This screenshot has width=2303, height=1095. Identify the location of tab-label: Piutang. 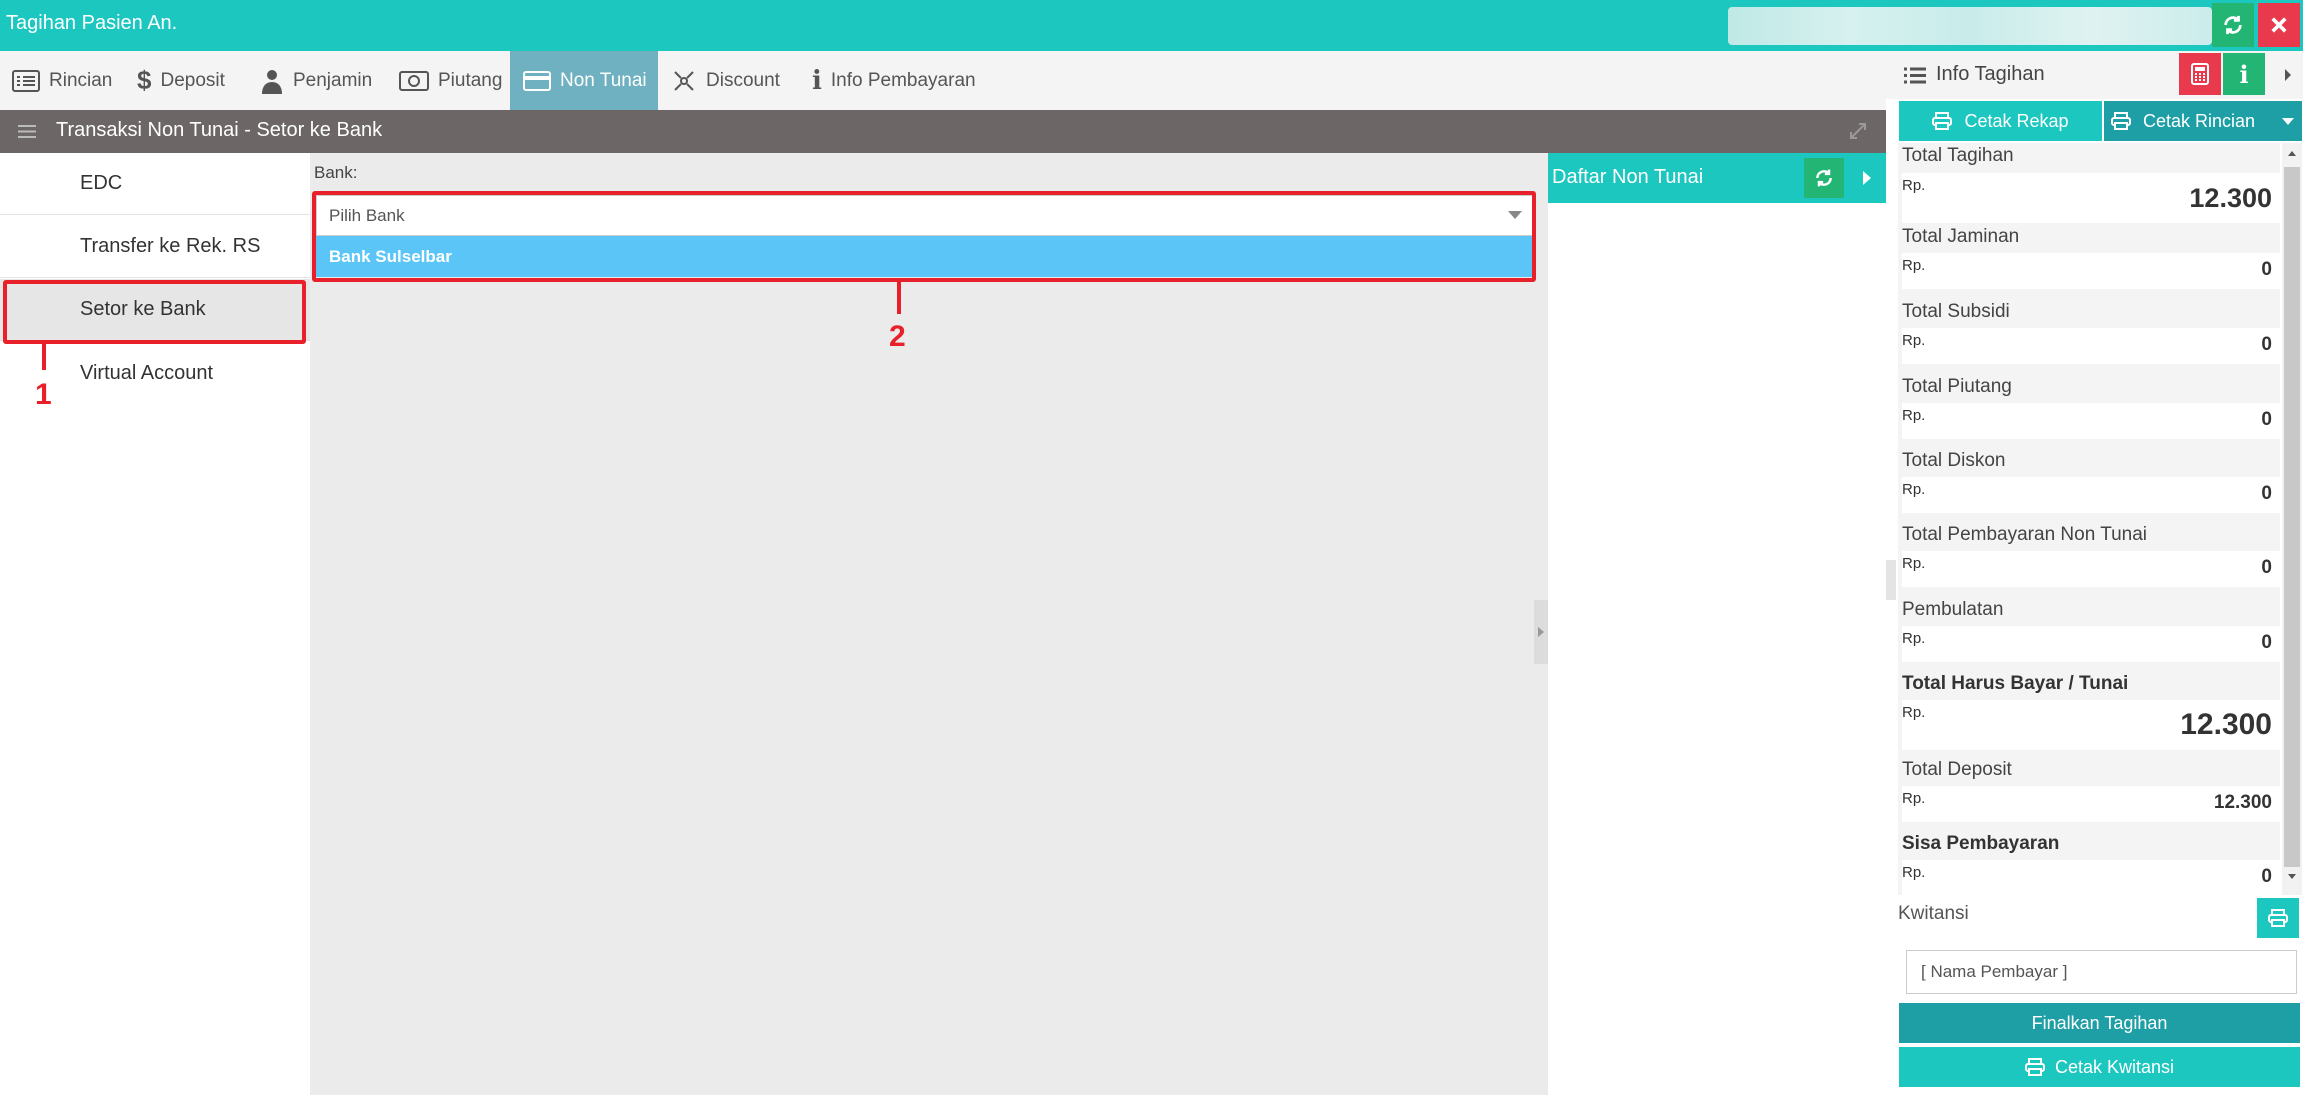
(470, 80).